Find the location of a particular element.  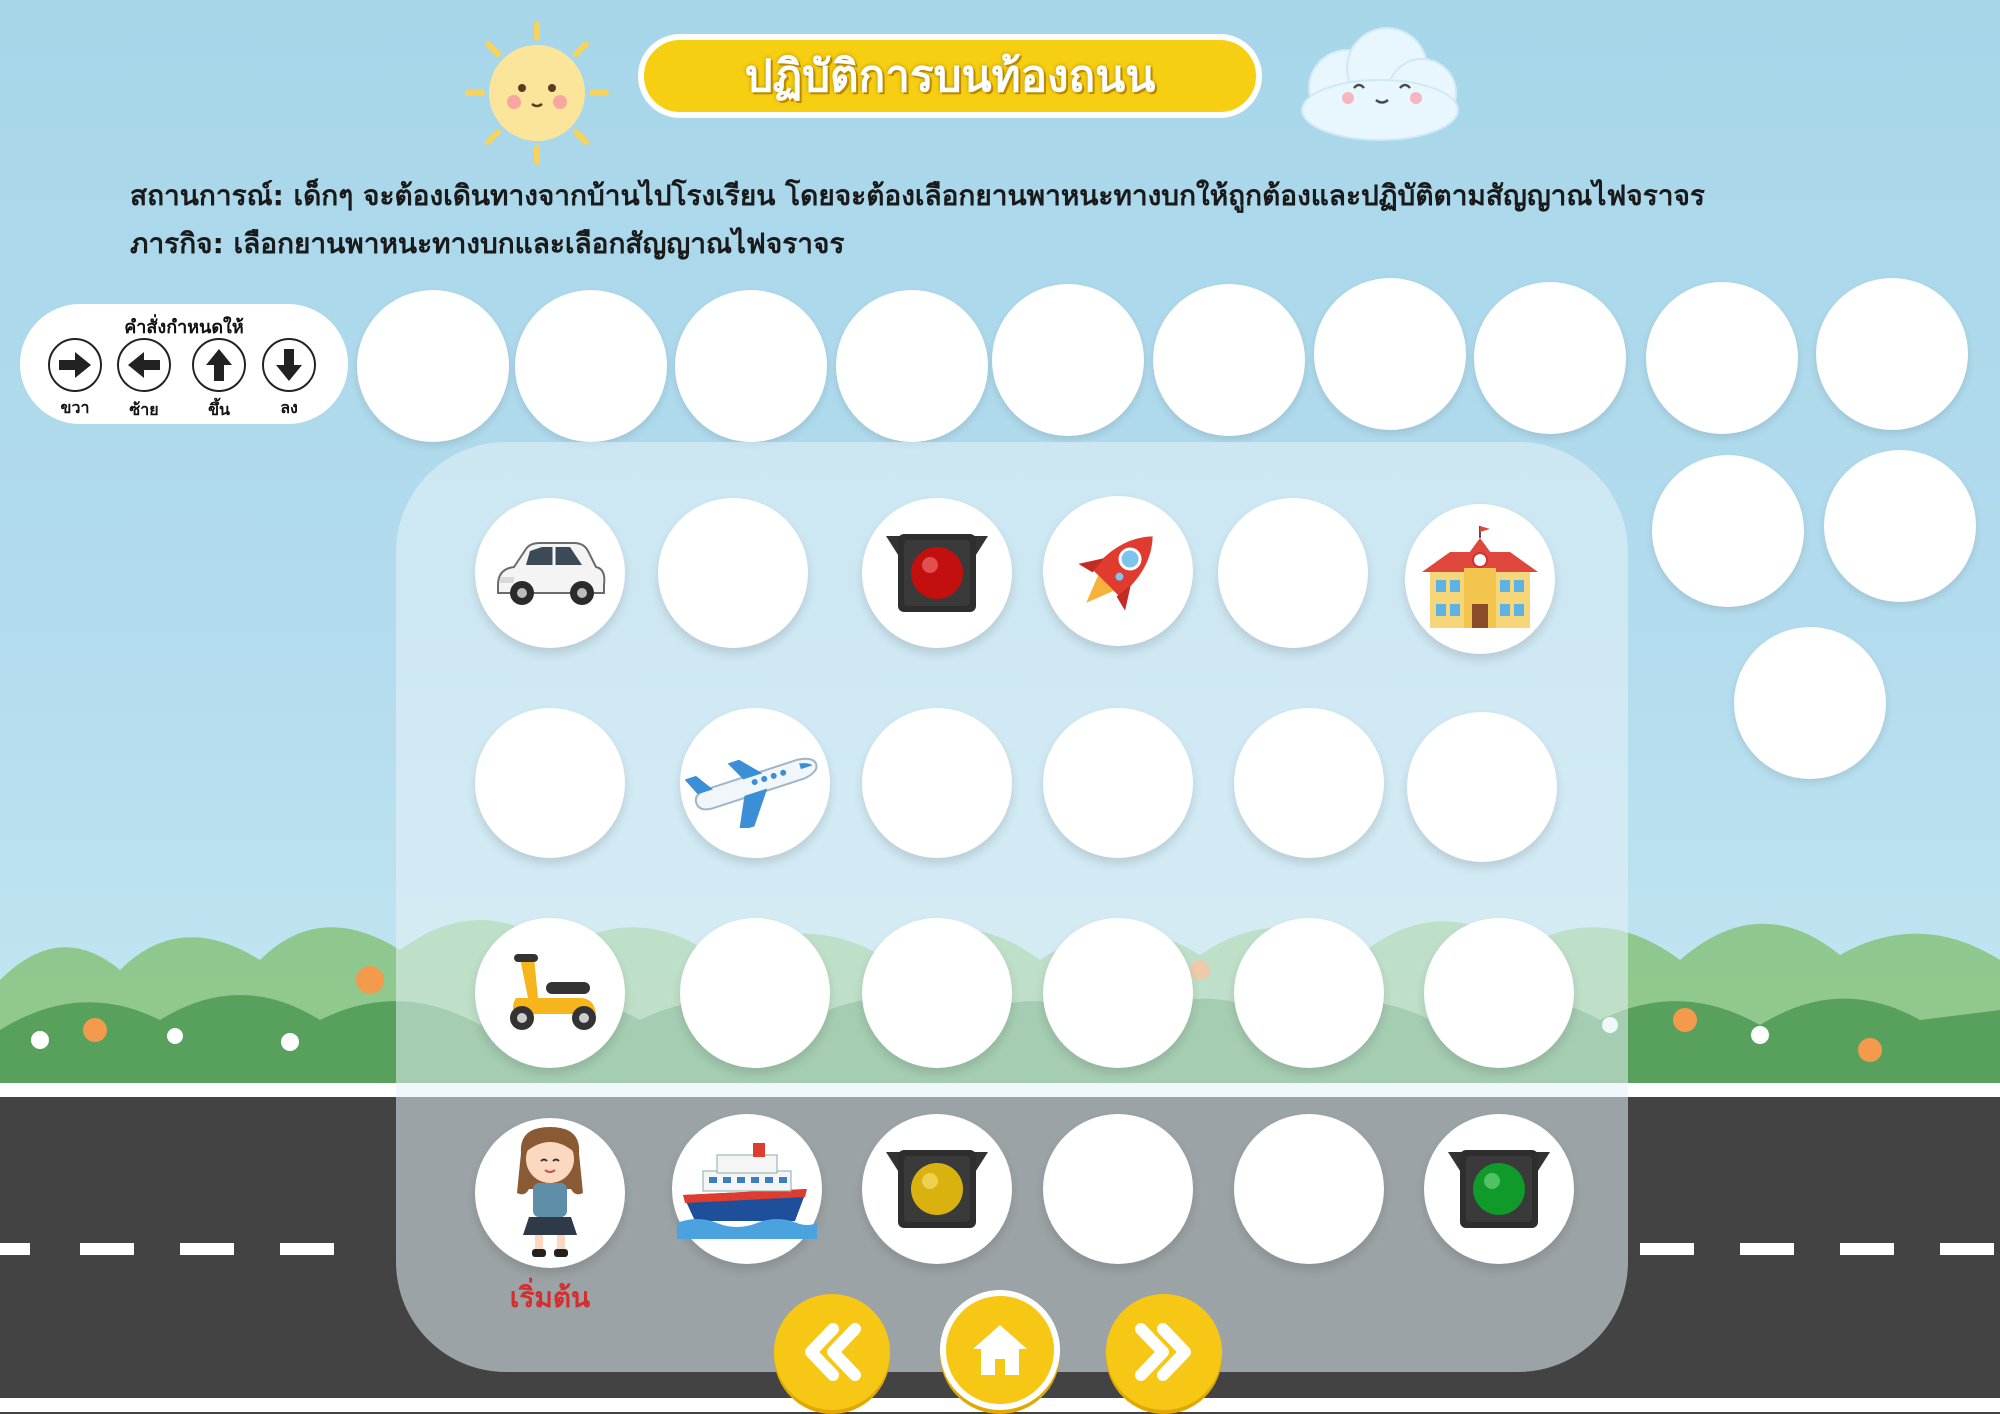

rocket-icon is located at coordinates (1115, 573).